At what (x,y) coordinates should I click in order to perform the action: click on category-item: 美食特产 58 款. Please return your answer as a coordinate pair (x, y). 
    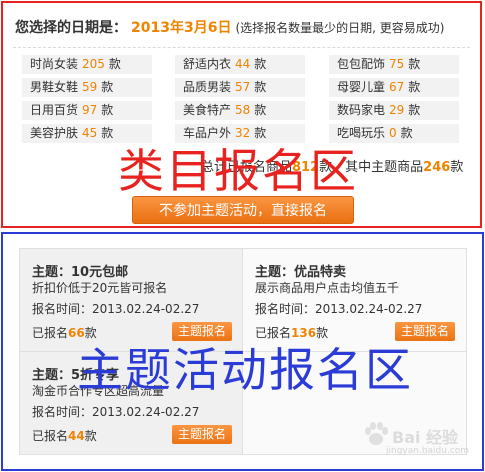
    Looking at the image, I should click on (240, 110).